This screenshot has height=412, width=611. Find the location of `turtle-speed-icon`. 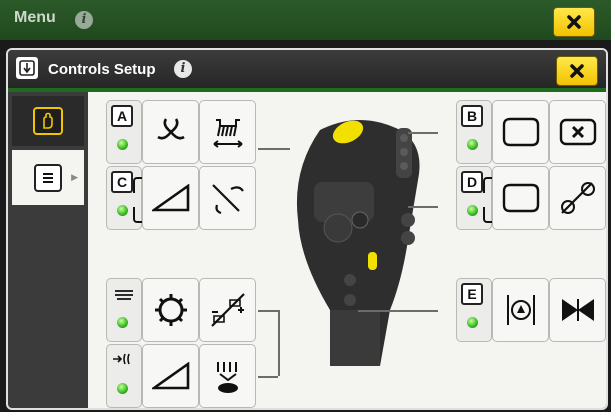

turtle-speed-icon is located at coordinates (227, 377).